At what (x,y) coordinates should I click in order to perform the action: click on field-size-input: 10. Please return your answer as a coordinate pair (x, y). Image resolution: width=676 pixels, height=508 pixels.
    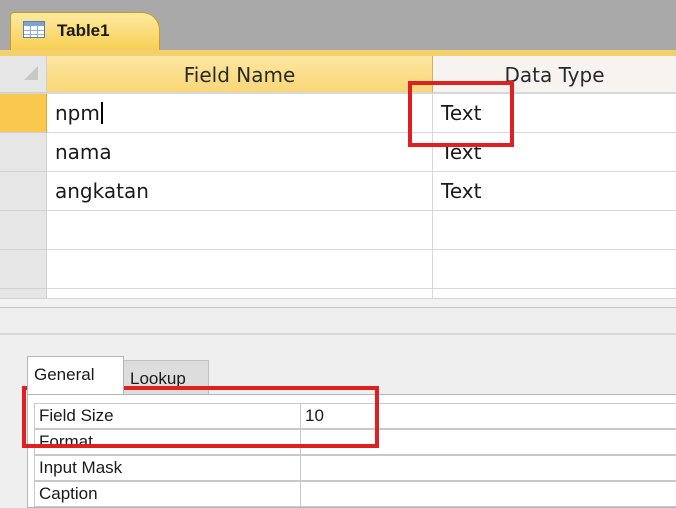
    Looking at the image, I should click on (488, 416).